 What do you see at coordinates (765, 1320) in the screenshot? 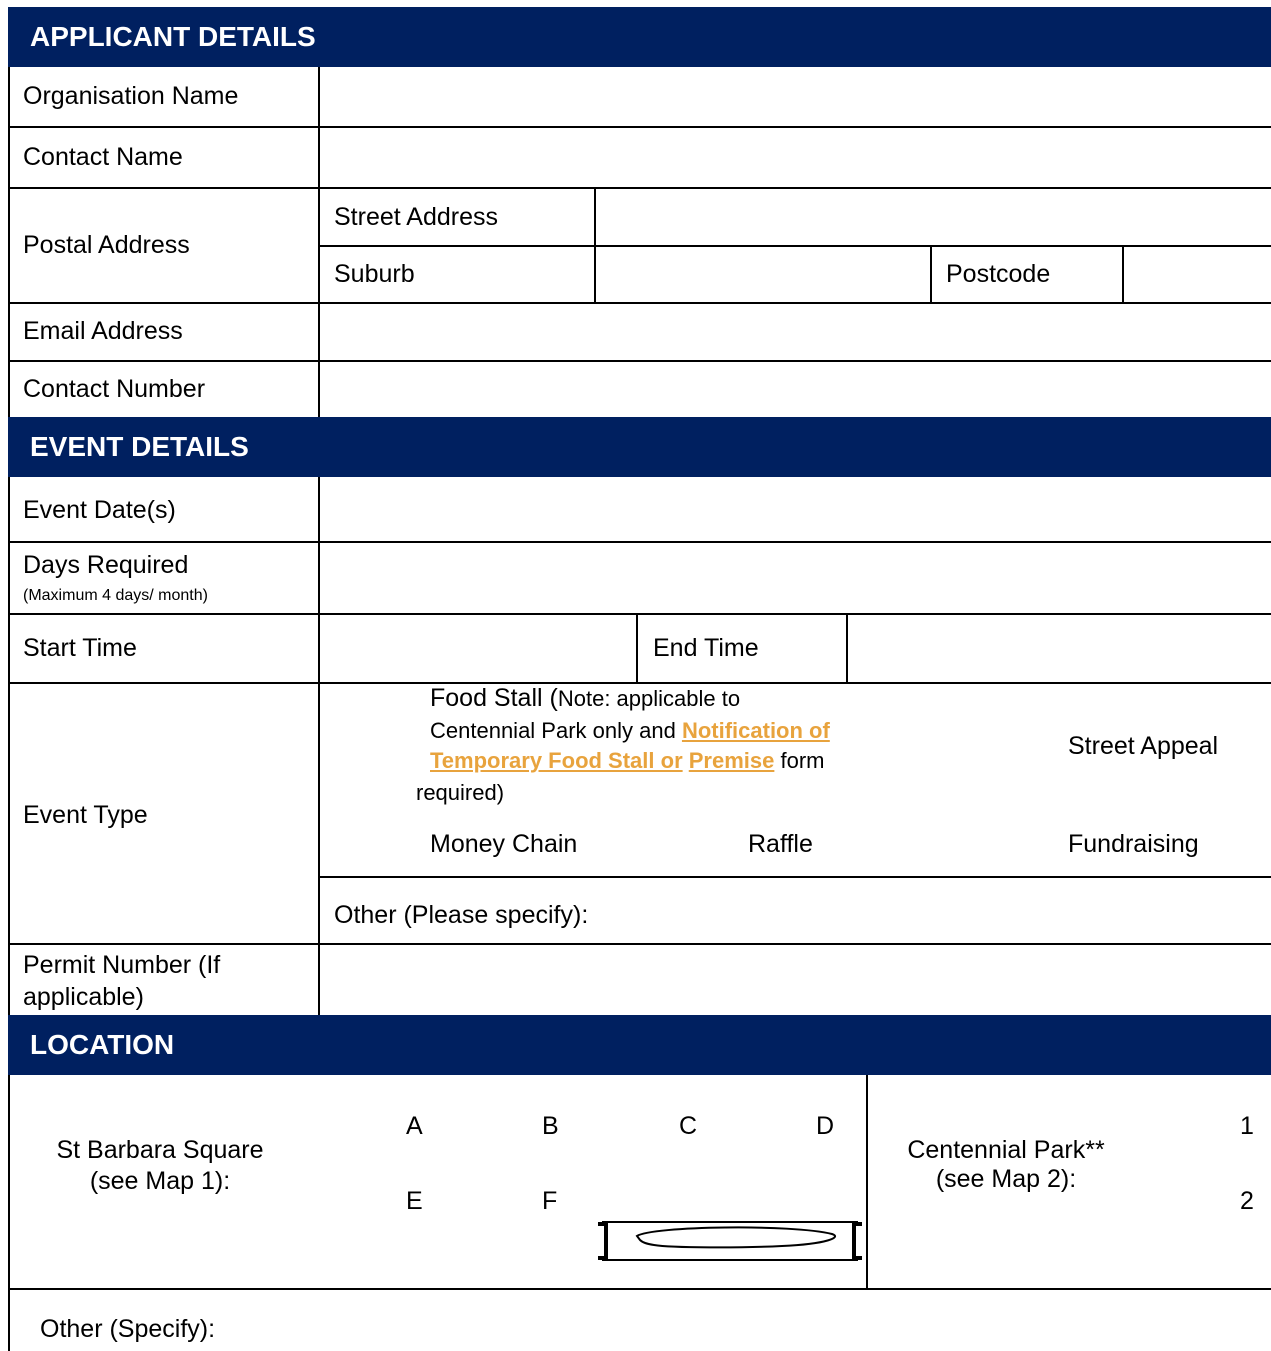
I see `other-location-field` at bounding box center [765, 1320].